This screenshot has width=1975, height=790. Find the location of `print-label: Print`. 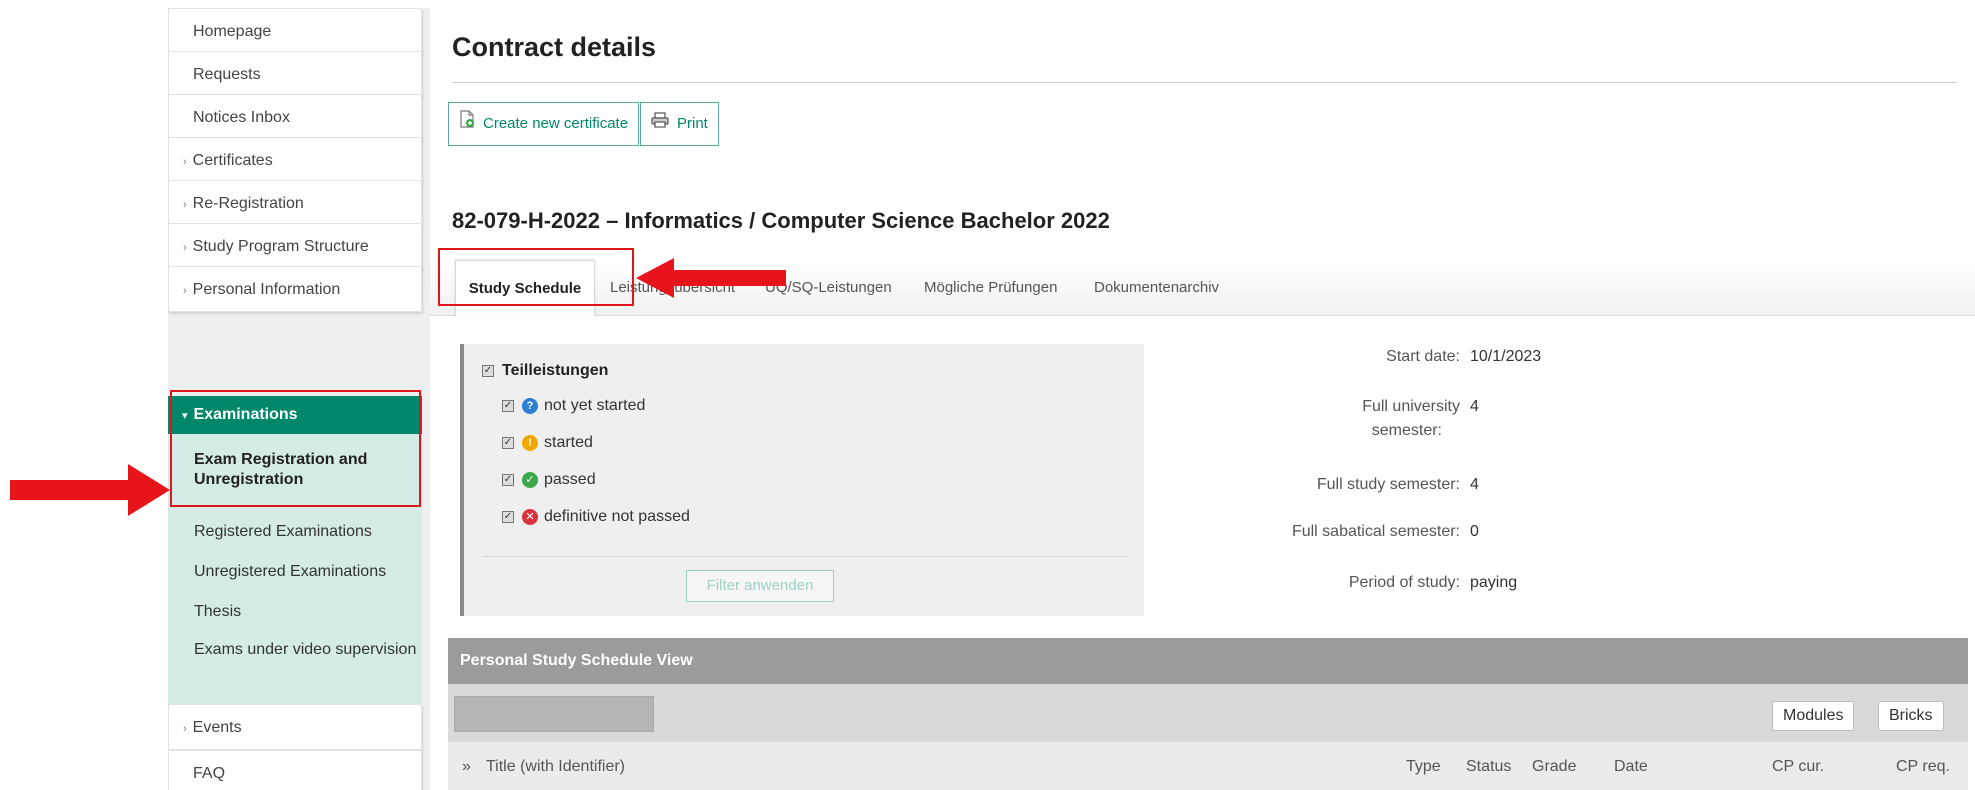

print-label: Print is located at coordinates (692, 123).